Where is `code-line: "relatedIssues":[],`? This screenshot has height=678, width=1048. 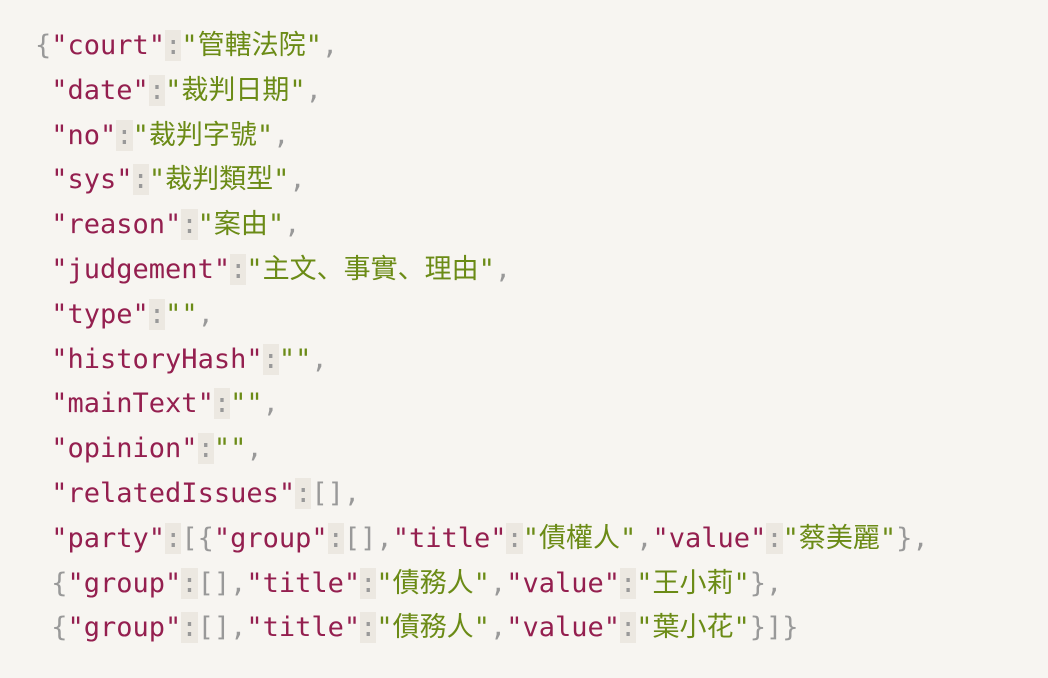 code-line: "relatedIssues":[], is located at coordinates (482, 494).